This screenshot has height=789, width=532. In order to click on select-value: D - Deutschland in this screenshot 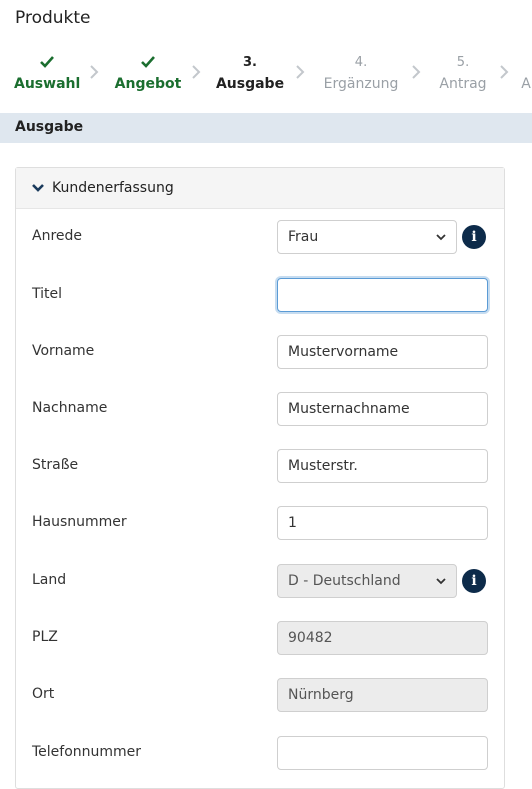, I will do `click(344, 581)`.